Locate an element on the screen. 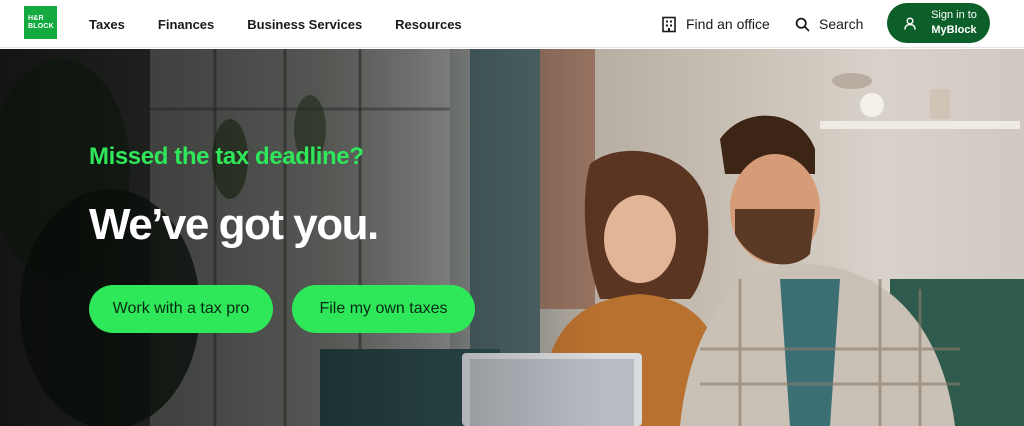  work-with-tax-pro-button: Work with a tax pro is located at coordinates (181, 309).